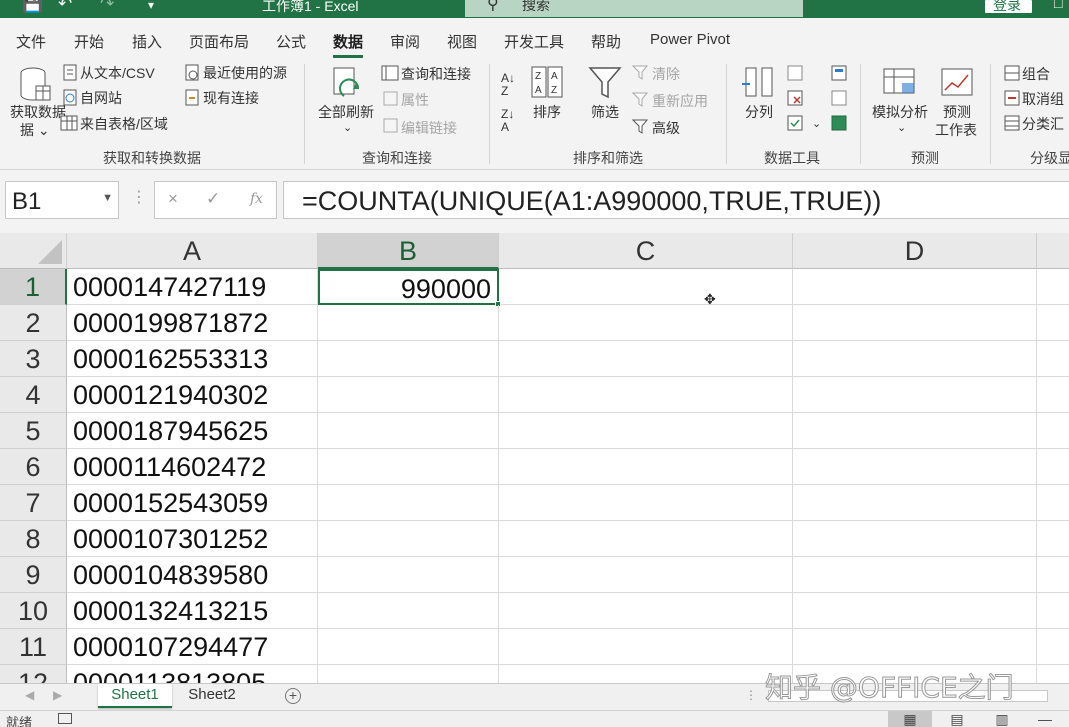  I want to click on from-text-csv-button: 从文本/CSV, so click(117, 73).